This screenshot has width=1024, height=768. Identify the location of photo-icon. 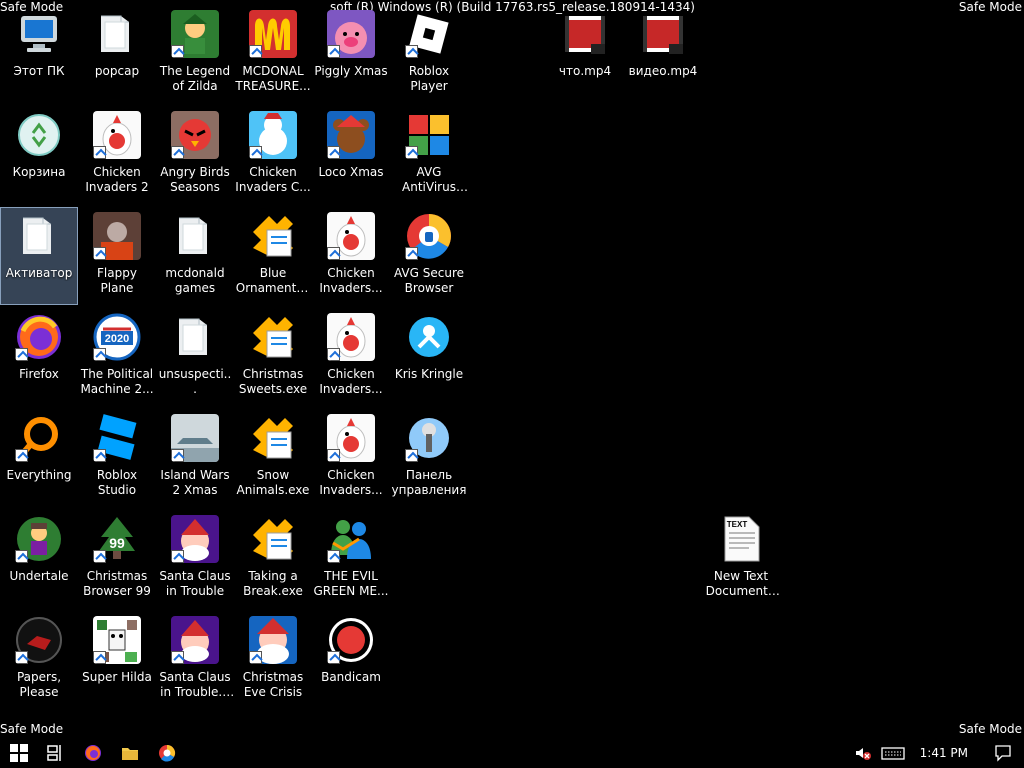
(117, 236).